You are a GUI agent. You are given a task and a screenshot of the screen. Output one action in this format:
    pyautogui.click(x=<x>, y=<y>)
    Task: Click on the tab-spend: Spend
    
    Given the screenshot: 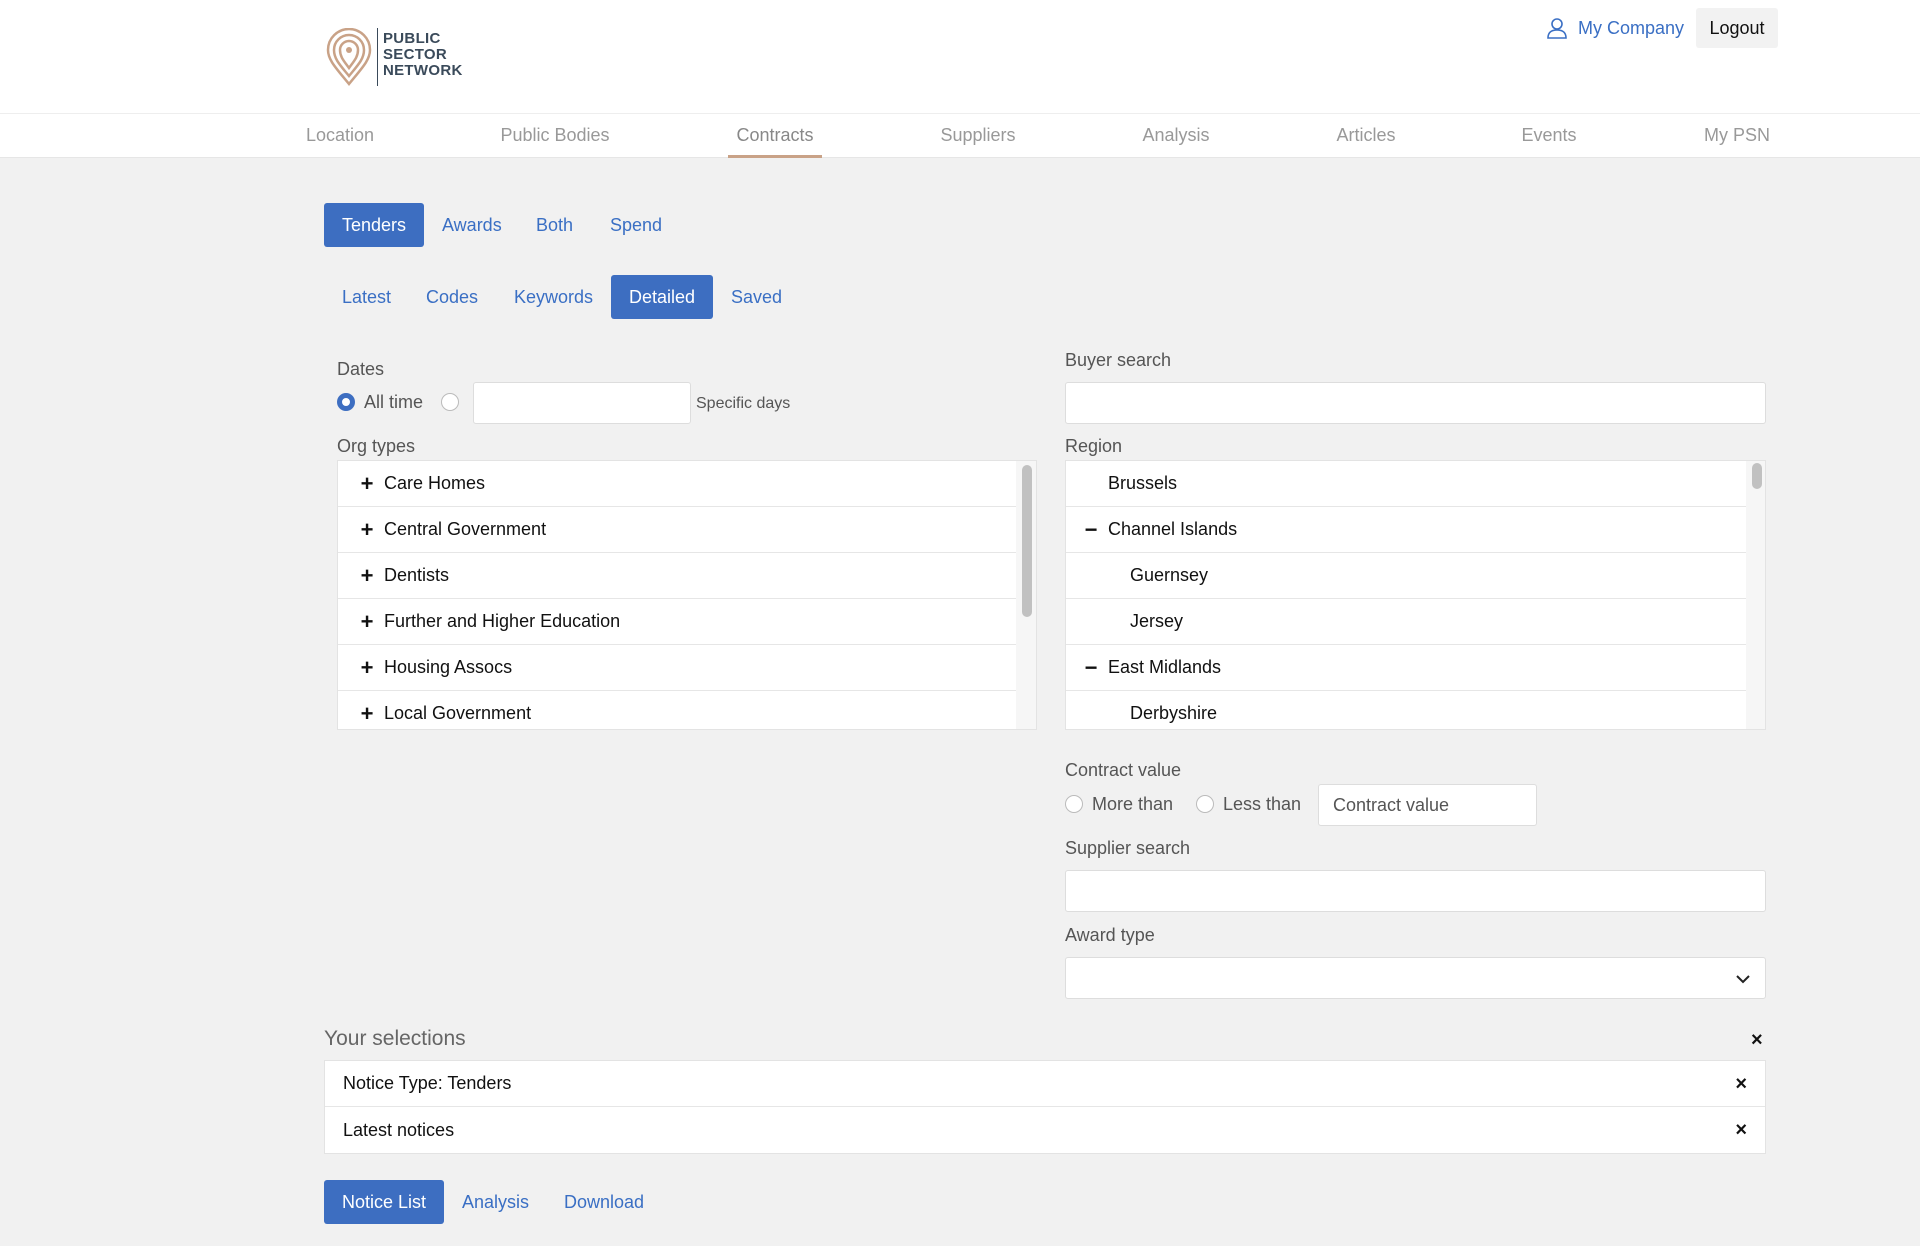 What is the action you would take?
    pyautogui.click(x=636, y=225)
    